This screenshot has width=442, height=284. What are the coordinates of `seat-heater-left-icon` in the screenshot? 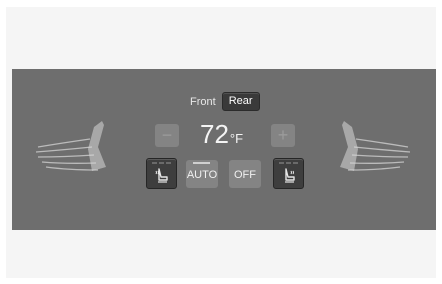 It's located at (161, 175).